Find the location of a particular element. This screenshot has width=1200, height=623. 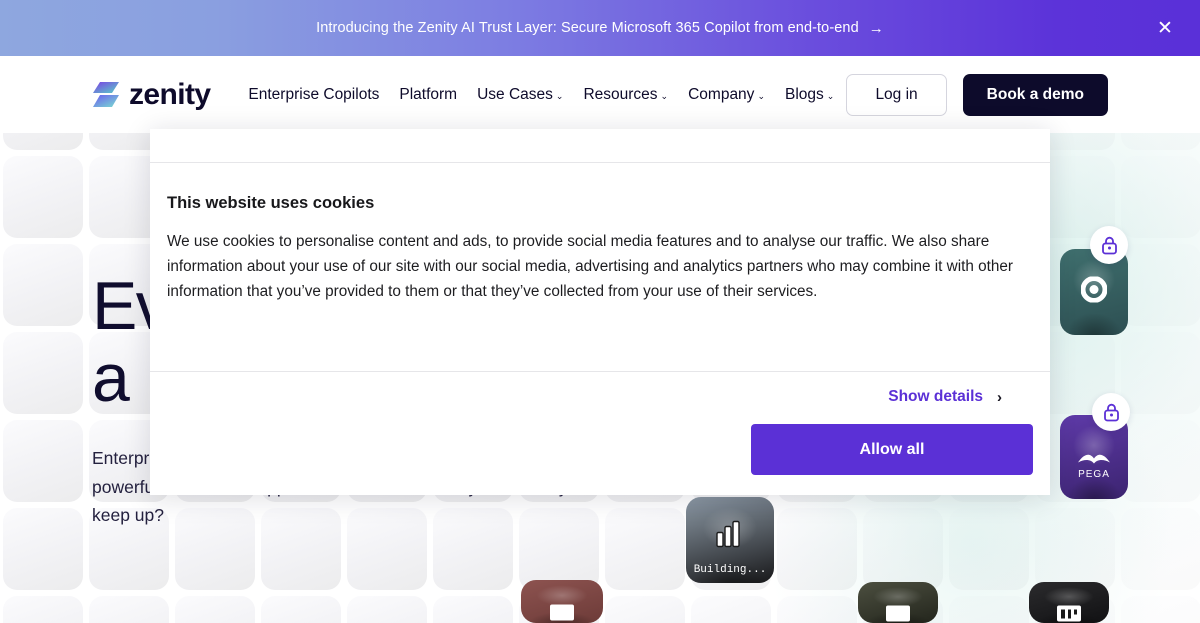

app-ring-icon is located at coordinates (1094, 292).